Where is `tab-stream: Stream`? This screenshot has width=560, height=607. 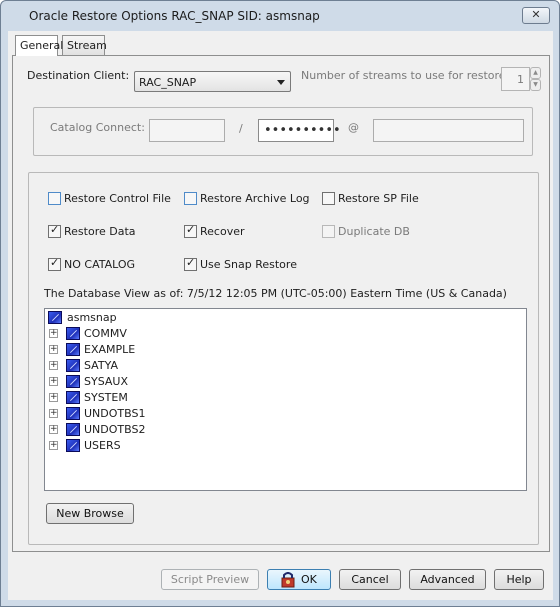
tab-stream: Stream is located at coordinates (84, 45).